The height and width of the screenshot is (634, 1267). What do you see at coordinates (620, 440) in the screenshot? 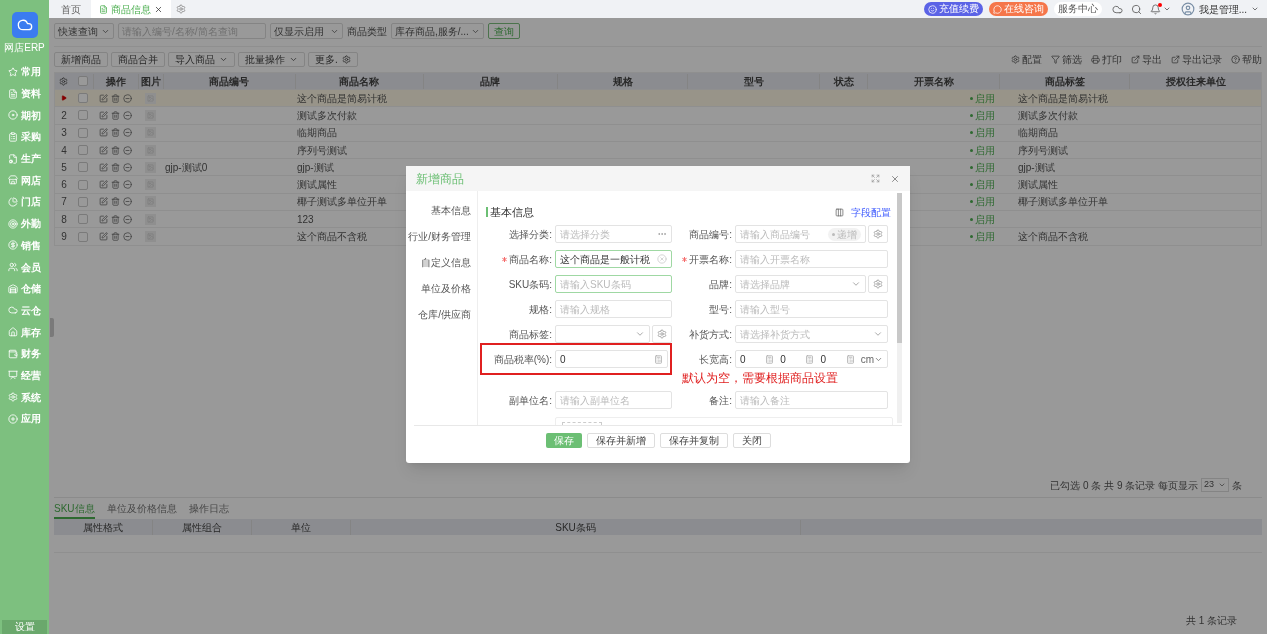
I see `dialog-button: 保存并新增` at bounding box center [620, 440].